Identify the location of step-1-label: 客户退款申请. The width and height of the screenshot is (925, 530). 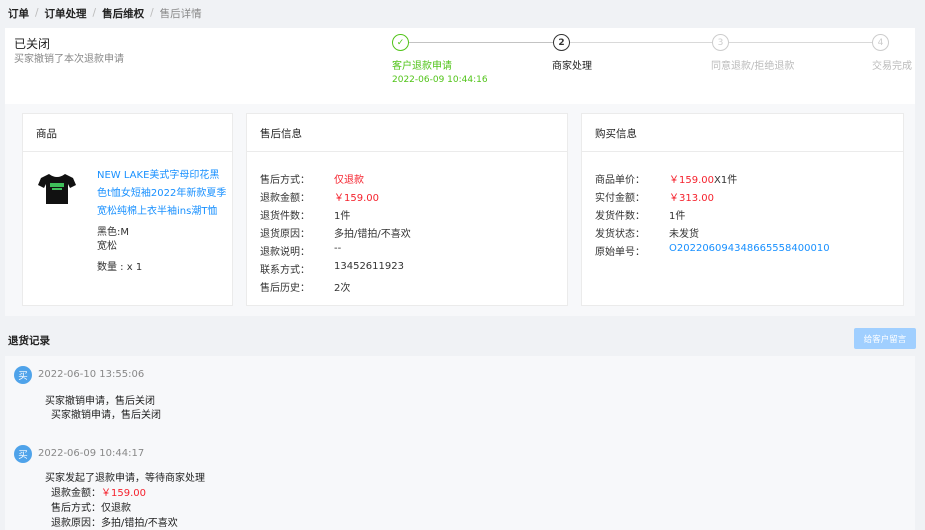
(422, 66).